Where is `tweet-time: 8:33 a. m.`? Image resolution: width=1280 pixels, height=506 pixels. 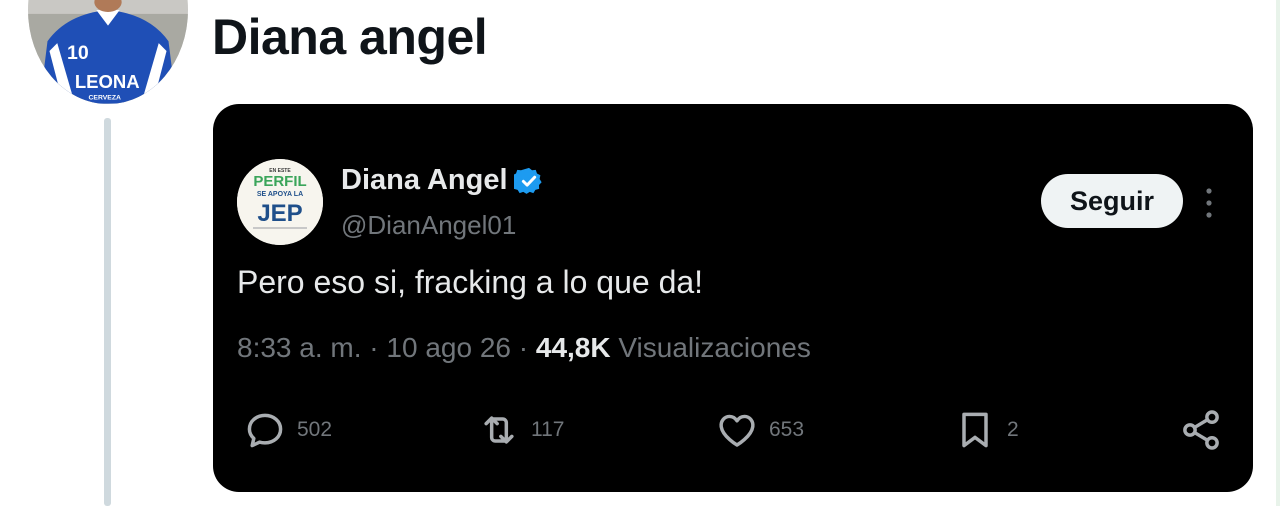
tweet-time: 8:33 a. m. is located at coordinates (299, 347).